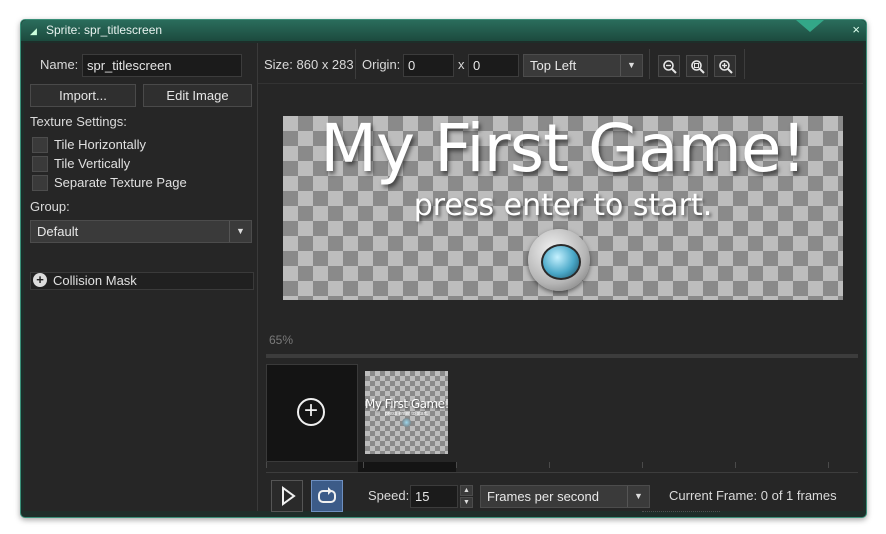 This screenshot has height=534, width=886. I want to click on sprite-toolbar: Size: 860 x 283 Origin: 0 x 0 Top Left ▼, so click(560, 63).